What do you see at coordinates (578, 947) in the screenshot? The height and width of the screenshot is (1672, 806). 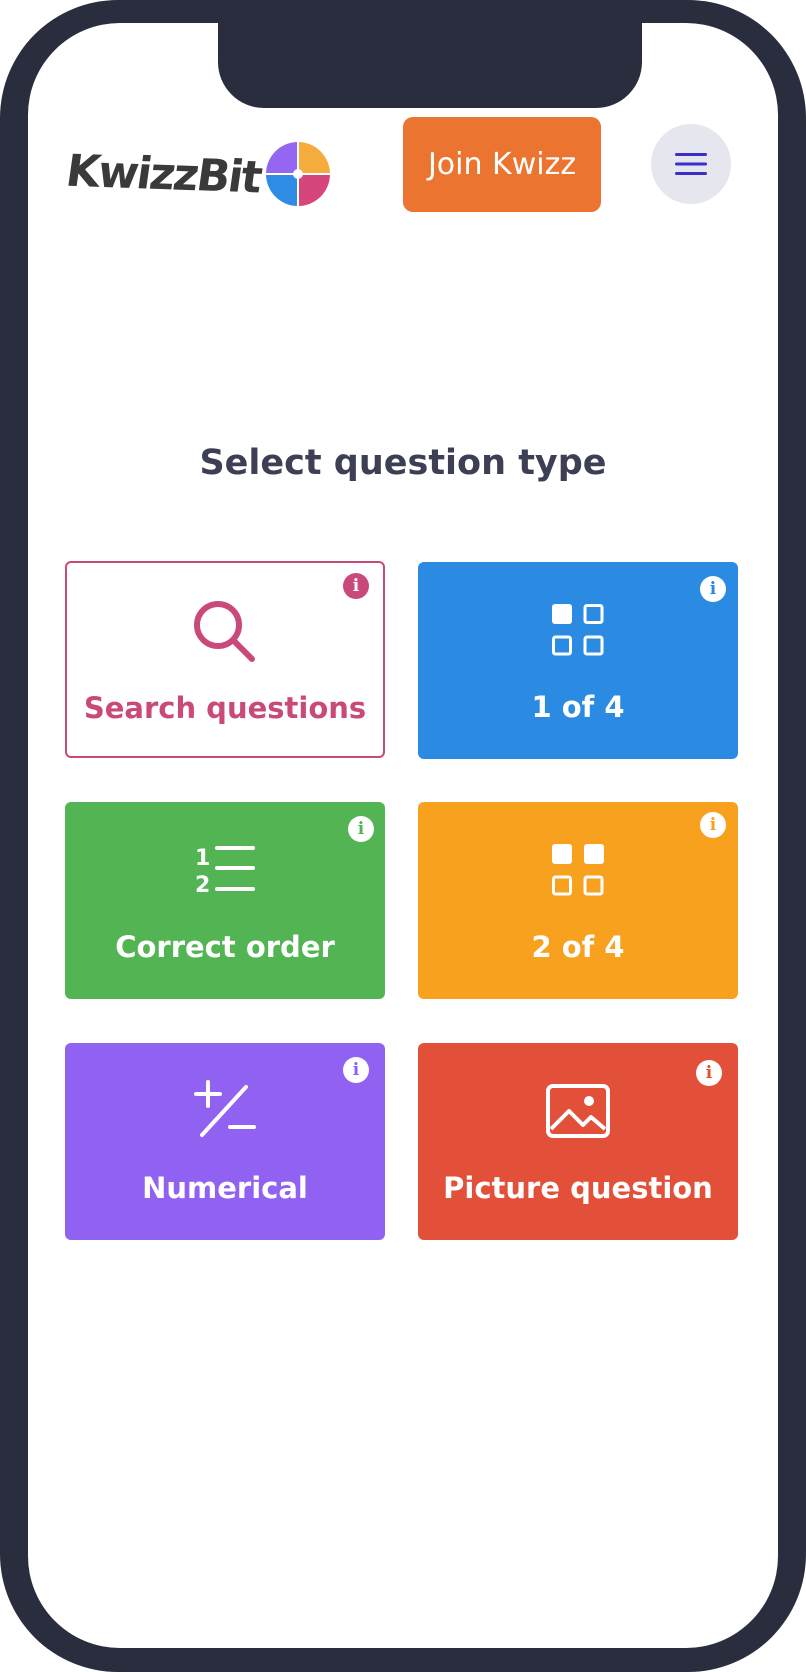 I see `tile-label: 2 of 4` at bounding box center [578, 947].